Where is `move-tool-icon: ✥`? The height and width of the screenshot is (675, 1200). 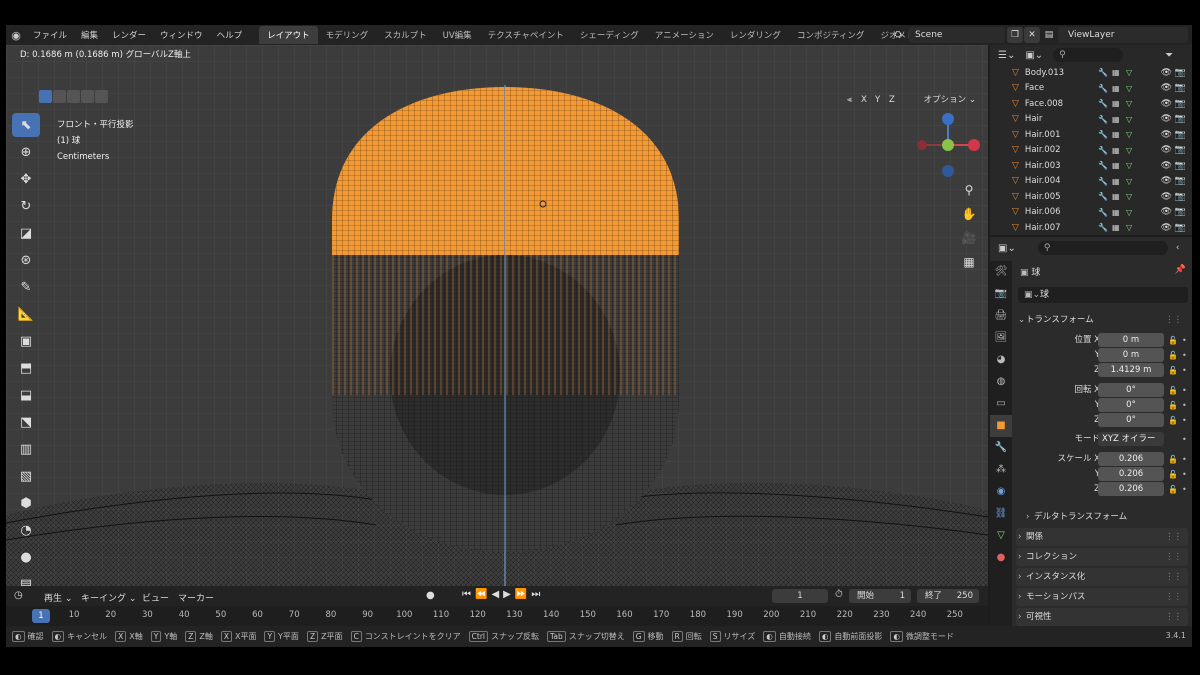 move-tool-icon: ✥ is located at coordinates (26, 179).